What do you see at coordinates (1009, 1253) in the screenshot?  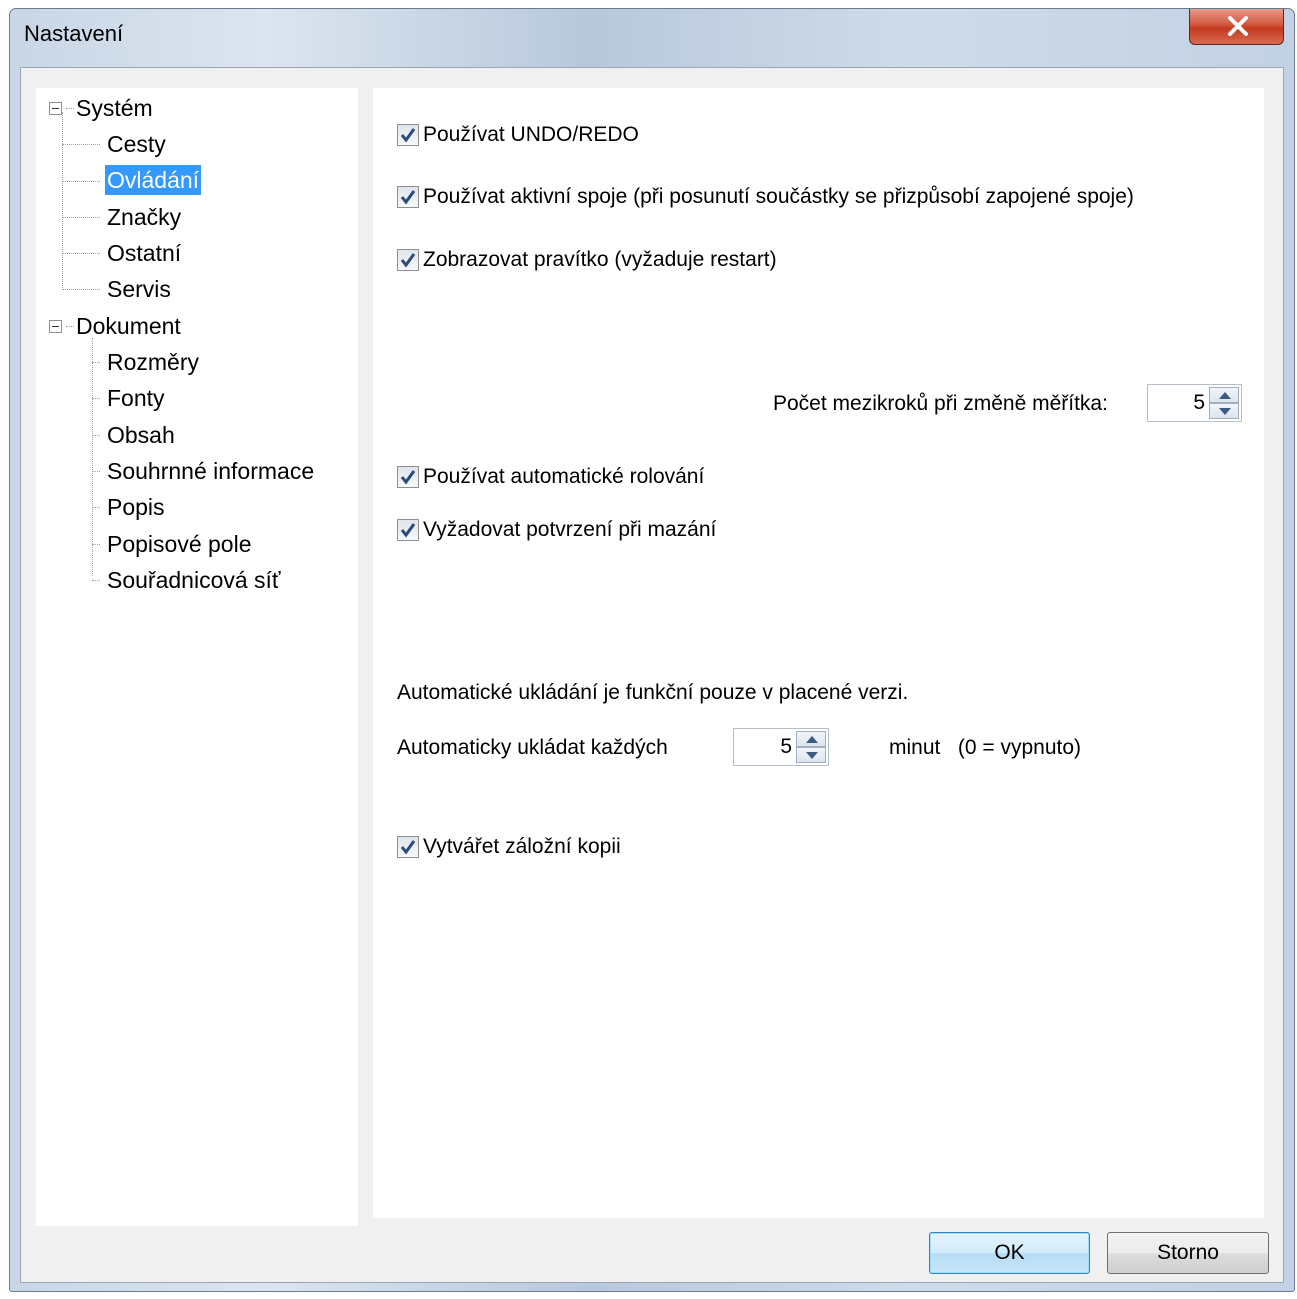 I see `ok-button: OK` at bounding box center [1009, 1253].